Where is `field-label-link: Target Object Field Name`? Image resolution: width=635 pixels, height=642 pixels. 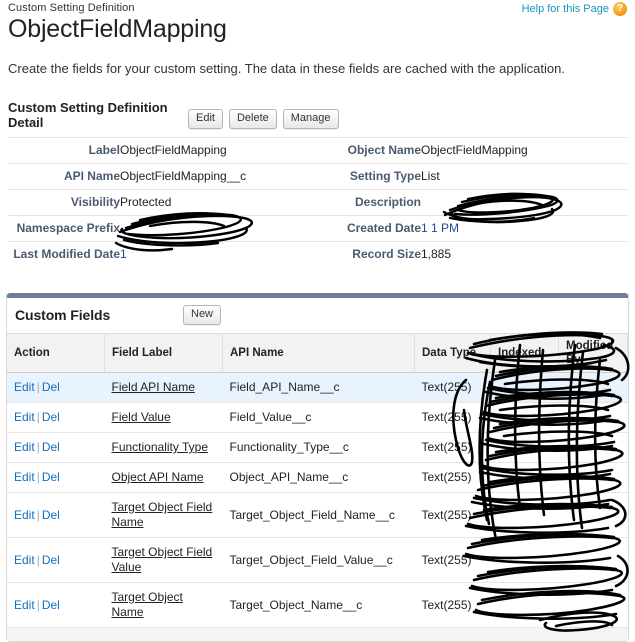 field-label-link: Target Object Field Name is located at coordinates (162, 514).